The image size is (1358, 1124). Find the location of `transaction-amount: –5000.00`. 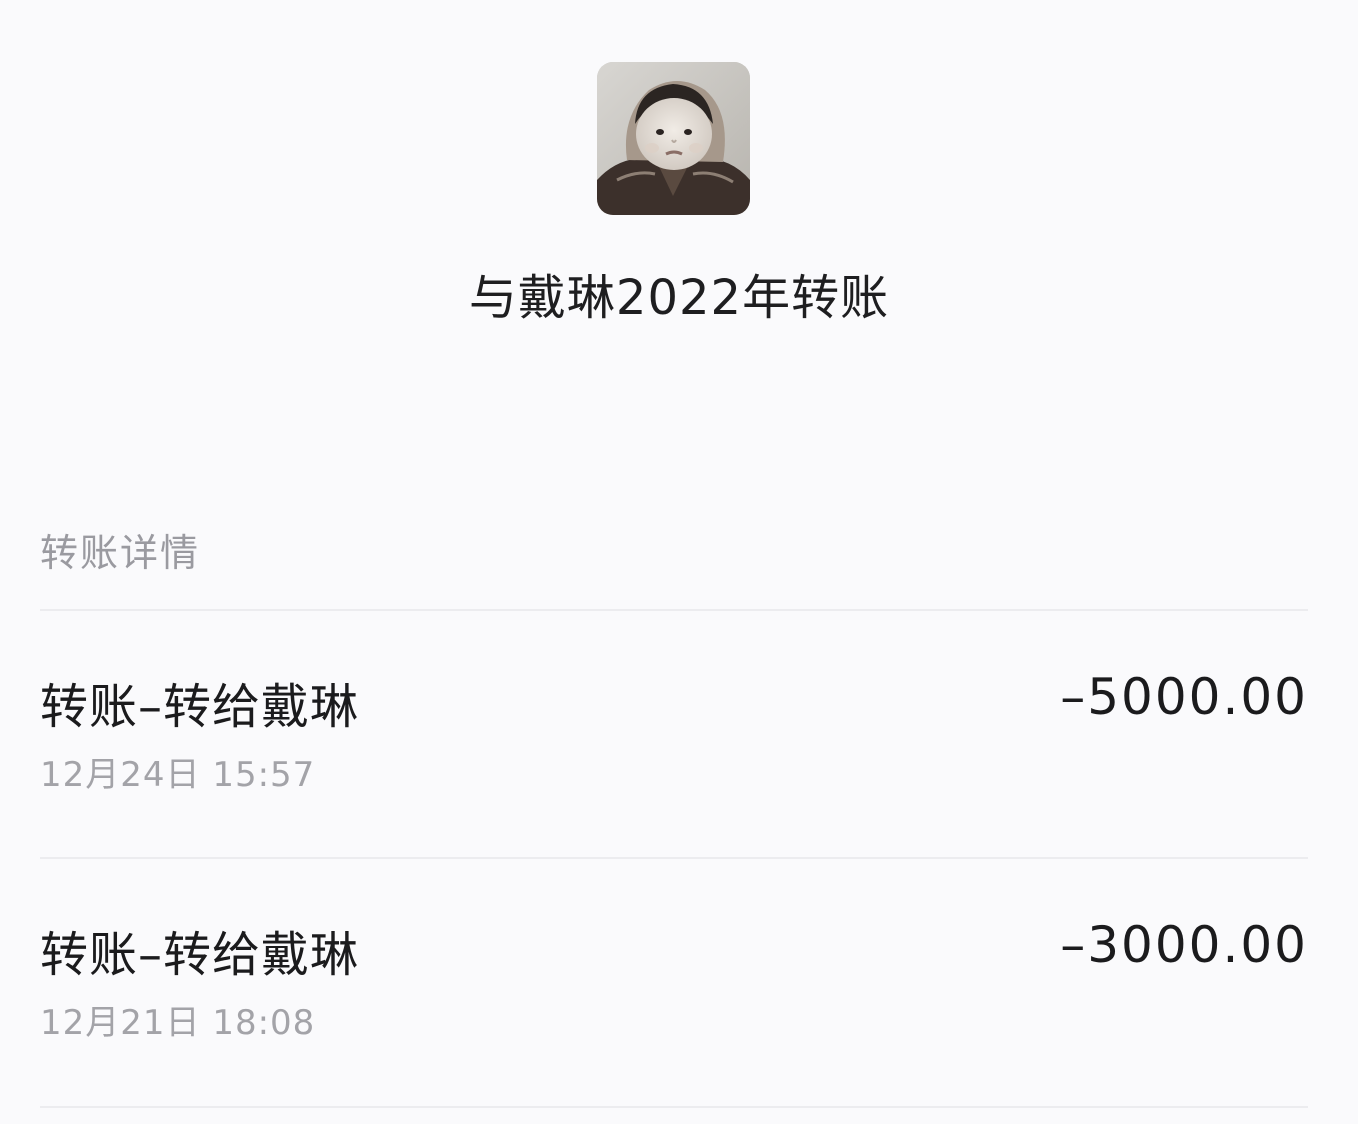

transaction-amount: –5000.00 is located at coordinates (1184, 697).